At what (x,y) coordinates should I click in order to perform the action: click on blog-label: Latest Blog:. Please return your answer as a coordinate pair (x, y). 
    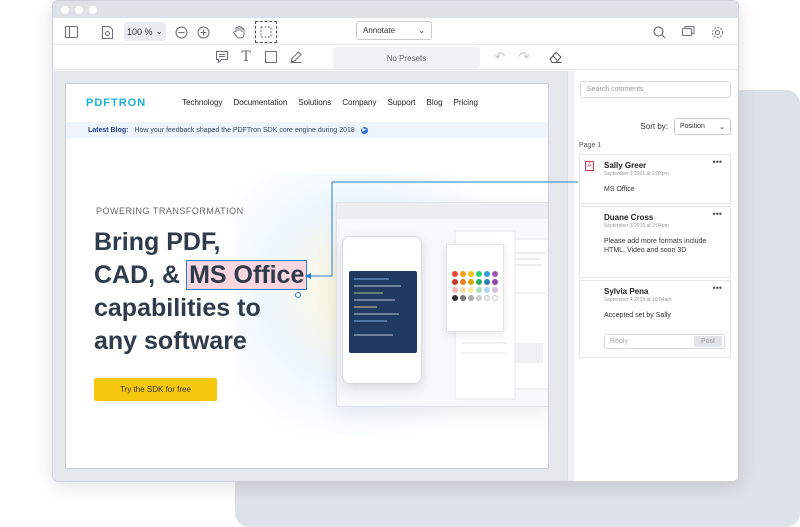
    Looking at the image, I should click on (108, 130).